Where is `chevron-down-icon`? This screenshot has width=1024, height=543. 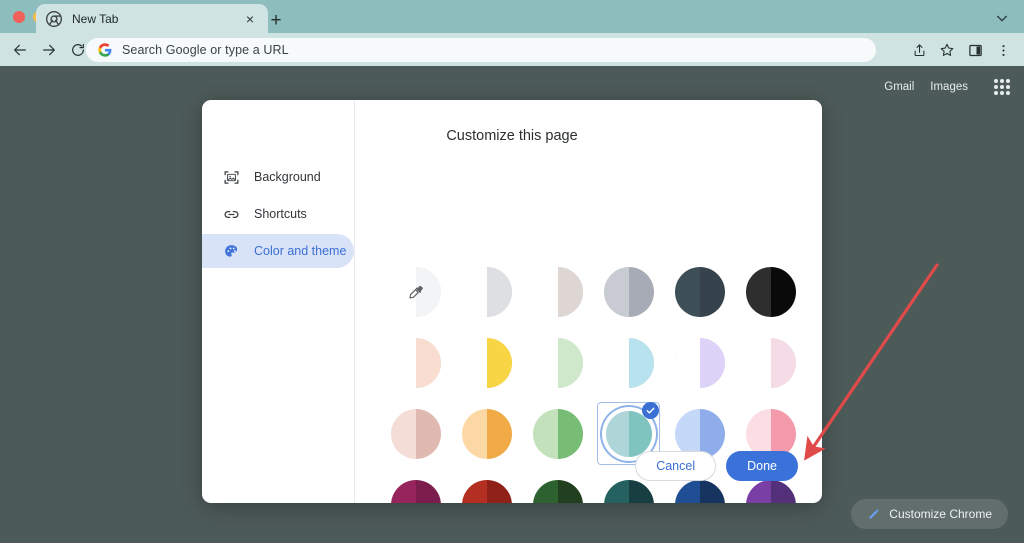 chevron-down-icon is located at coordinates (1002, 18).